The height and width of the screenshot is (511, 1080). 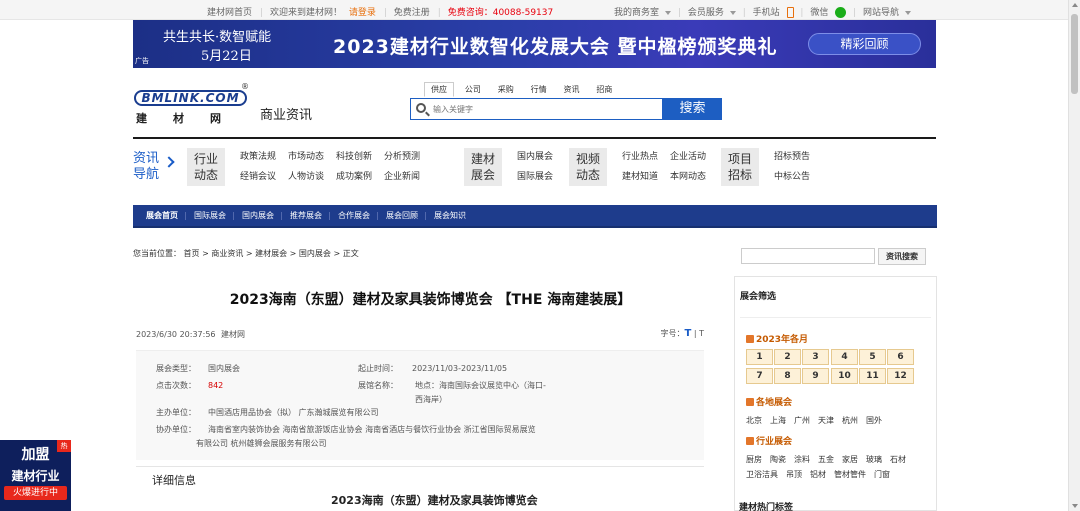 What do you see at coordinates (688, 157) in the screenshot?
I see `link-events: 企业活动` at bounding box center [688, 157].